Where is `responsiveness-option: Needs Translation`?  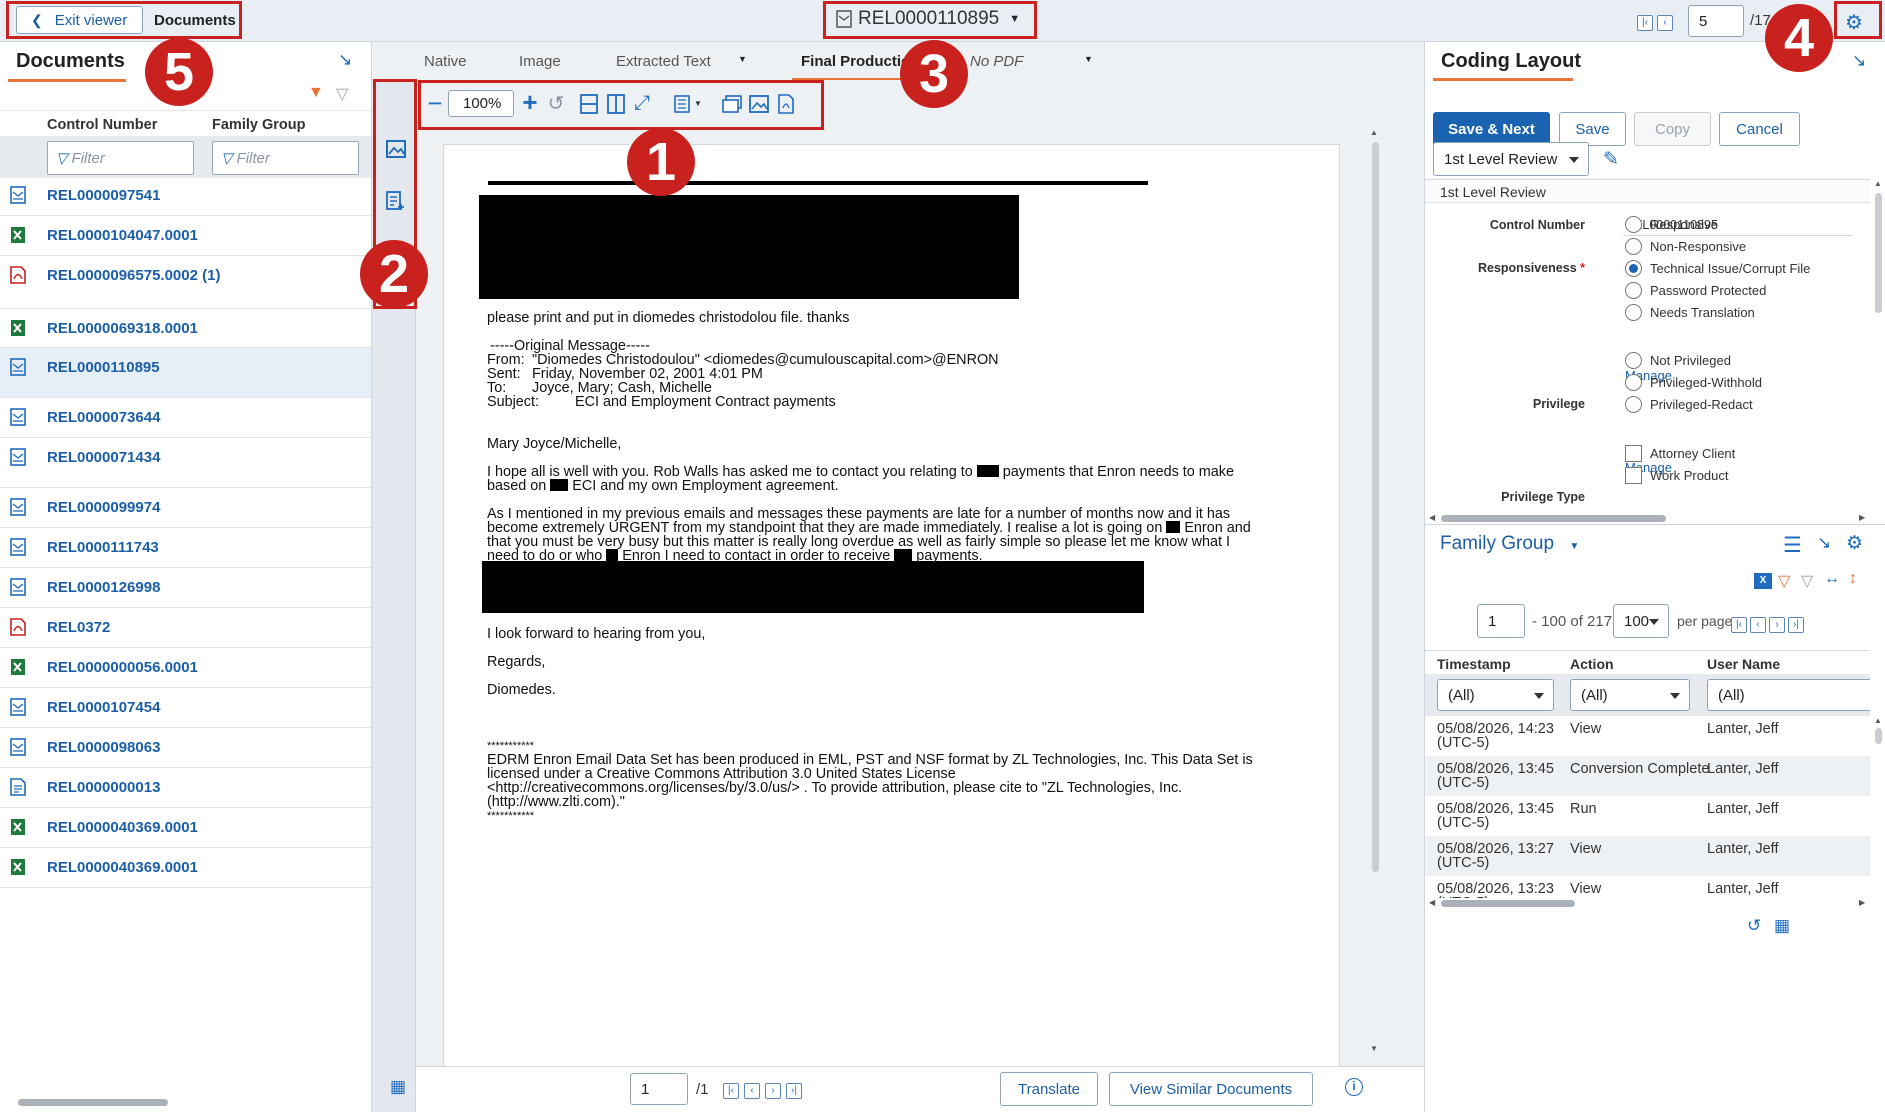 responsiveness-option: Needs Translation is located at coordinates (1690, 312).